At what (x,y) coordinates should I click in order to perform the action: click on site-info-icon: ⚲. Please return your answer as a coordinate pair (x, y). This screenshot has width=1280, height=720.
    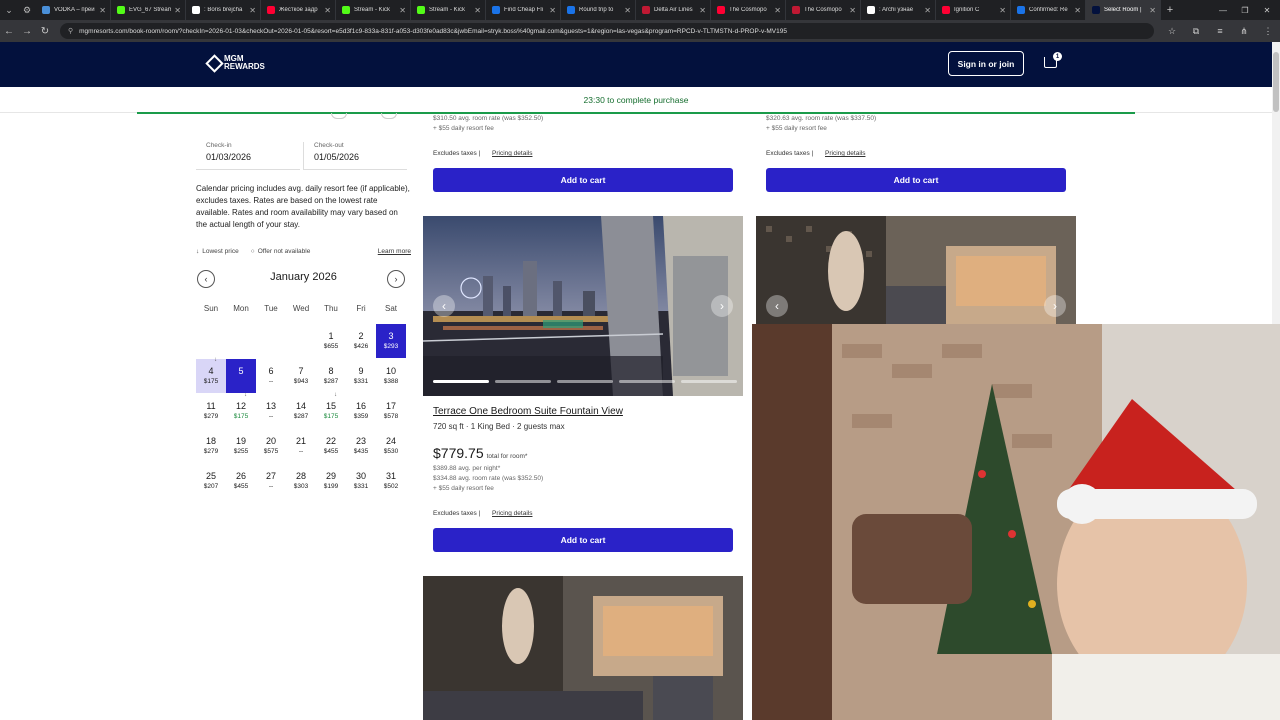
    Looking at the image, I should click on (70, 31).